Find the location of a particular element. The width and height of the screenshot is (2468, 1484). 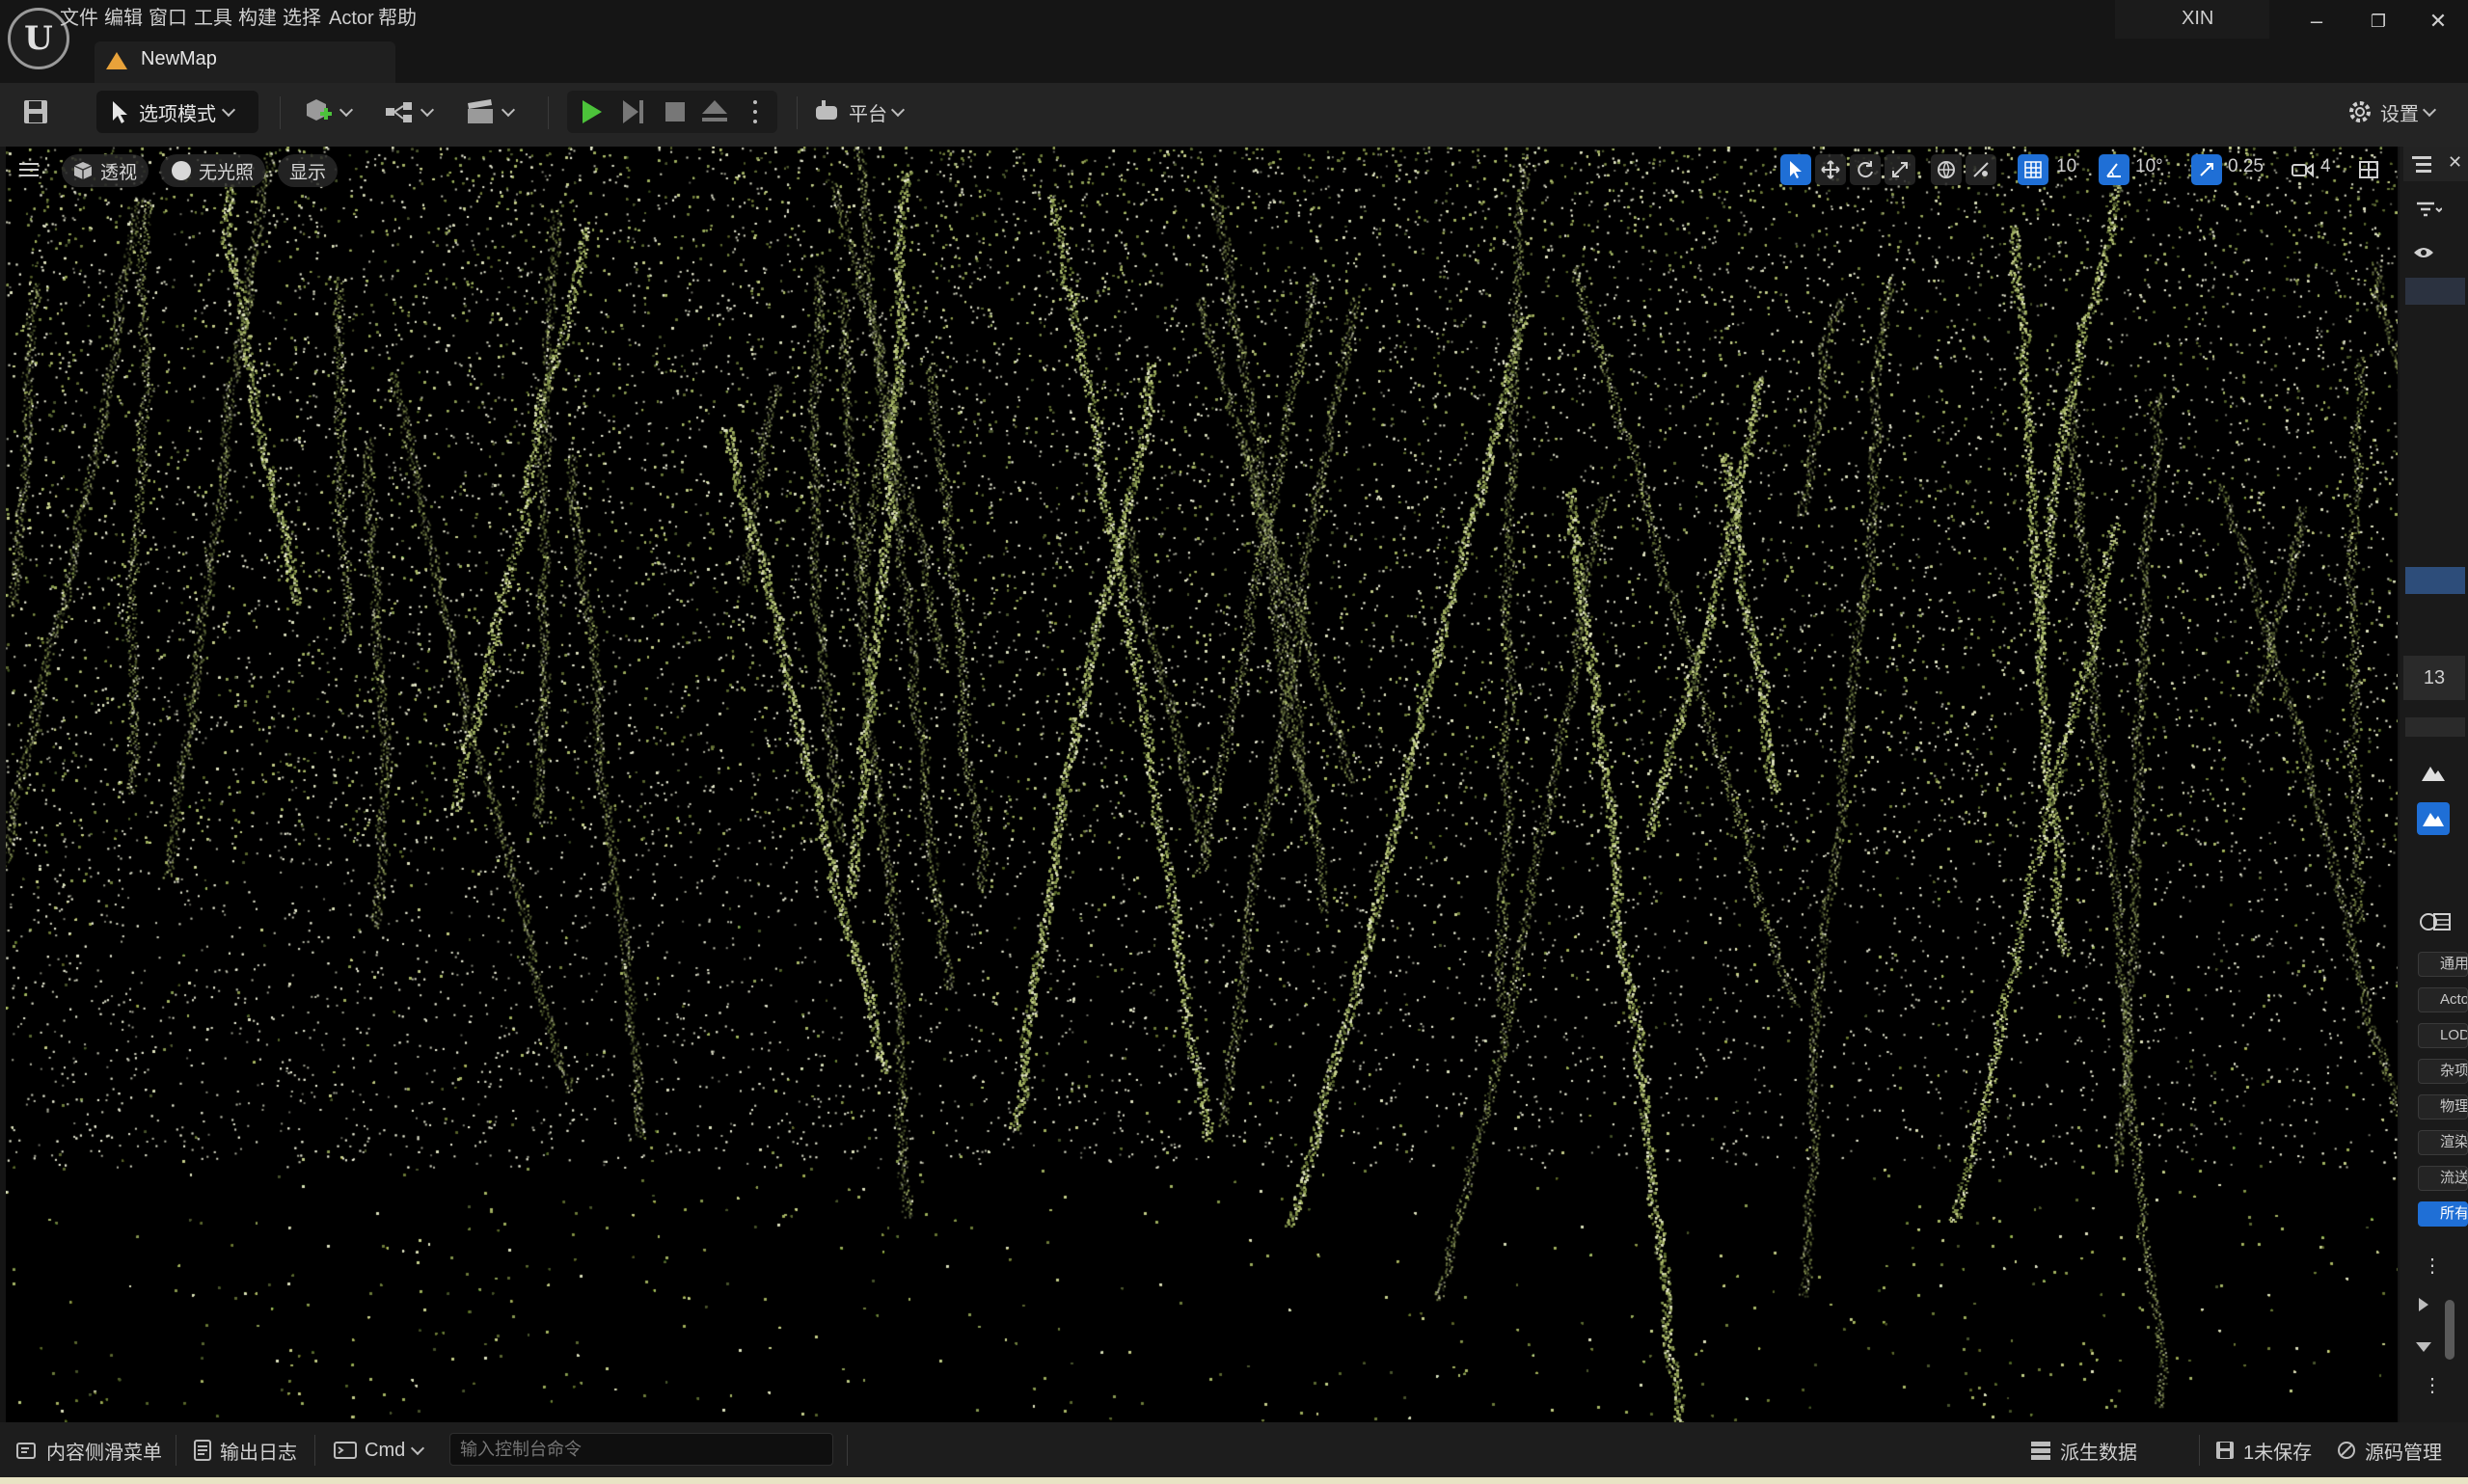

world-icon is located at coordinates (1946, 170).